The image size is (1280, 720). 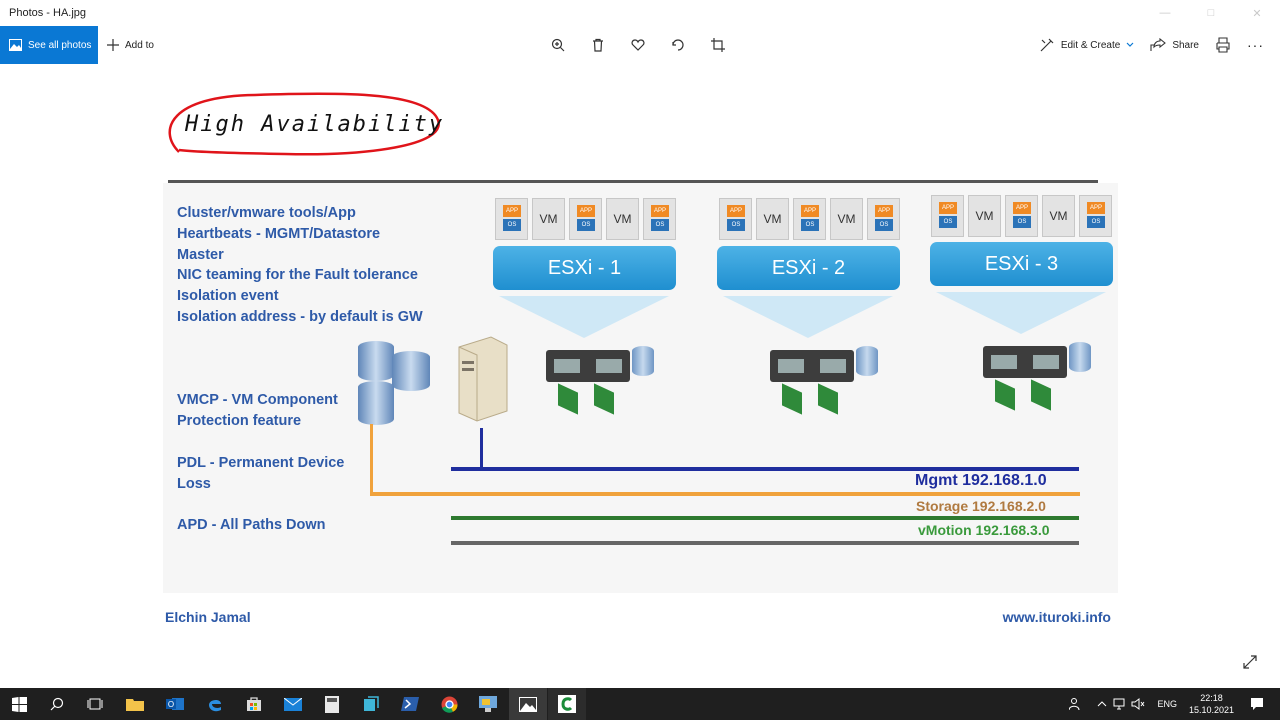 I want to click on rotate-icon, so click(x=678, y=45).